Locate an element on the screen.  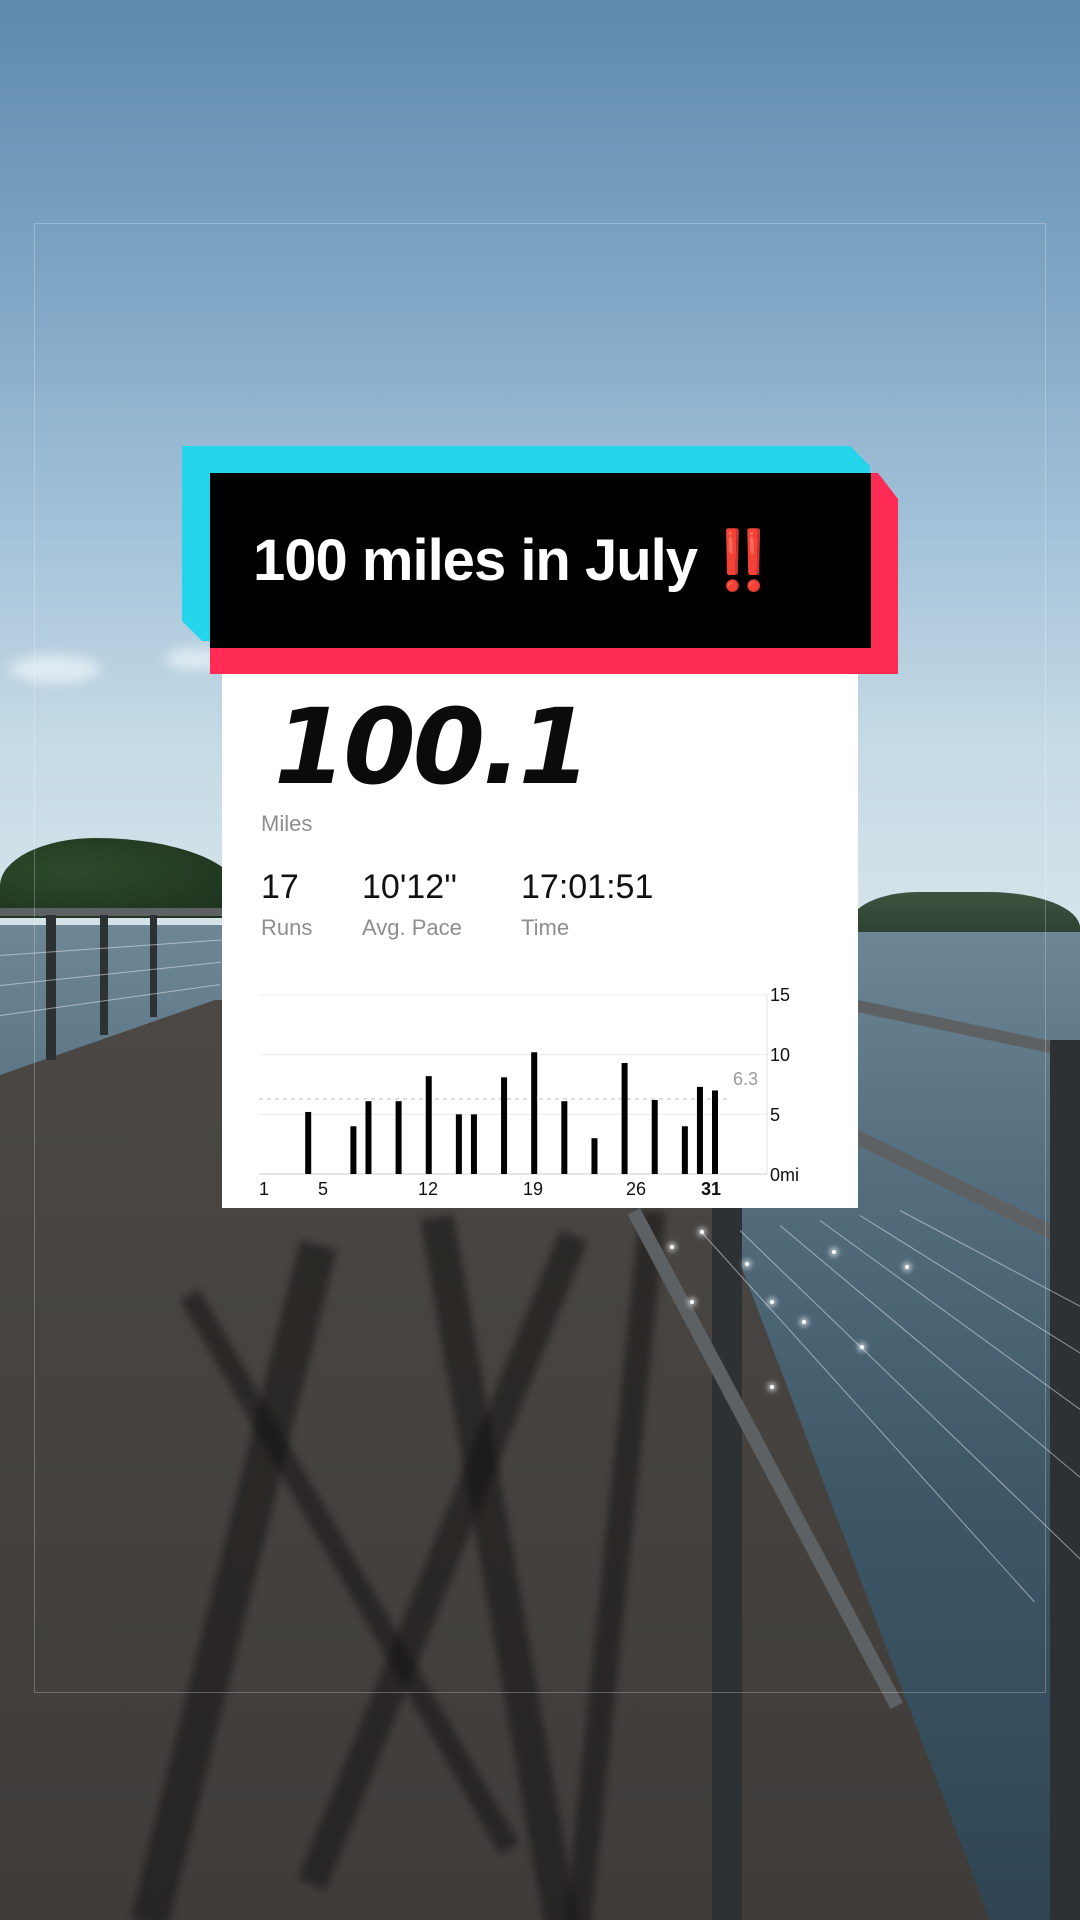
double-exclamation-icon: ‼️ is located at coordinates (743, 560).